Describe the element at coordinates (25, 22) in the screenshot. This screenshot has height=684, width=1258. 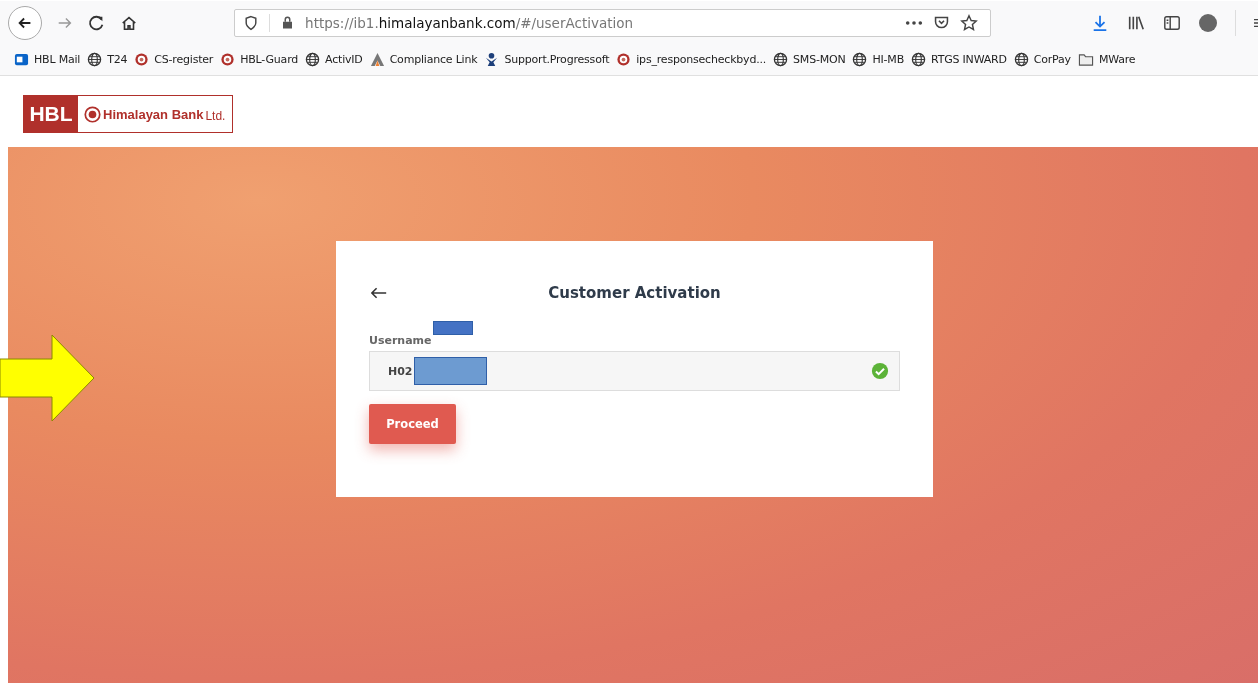
I see `back-button` at that location.